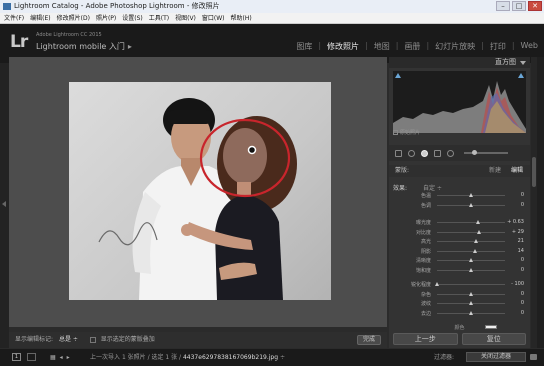 The image size is (544, 366). What do you see at coordinates (68, 339) in the screenshot?
I see `edit-pins-select: 总是 ÷` at bounding box center [68, 339].